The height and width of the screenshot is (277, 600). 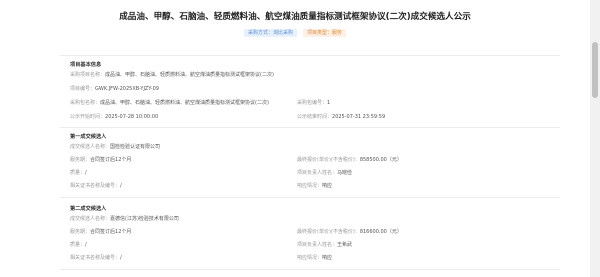 What do you see at coordinates (127, 89) in the screenshot?
I see `project-no-value: GWK.JFW-2025XB-YJZY-09` at bounding box center [127, 89].